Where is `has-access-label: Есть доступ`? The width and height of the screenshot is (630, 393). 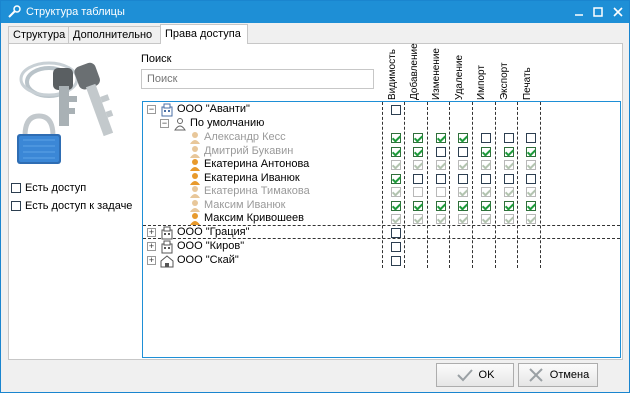 has-access-label: Есть доступ is located at coordinates (56, 188).